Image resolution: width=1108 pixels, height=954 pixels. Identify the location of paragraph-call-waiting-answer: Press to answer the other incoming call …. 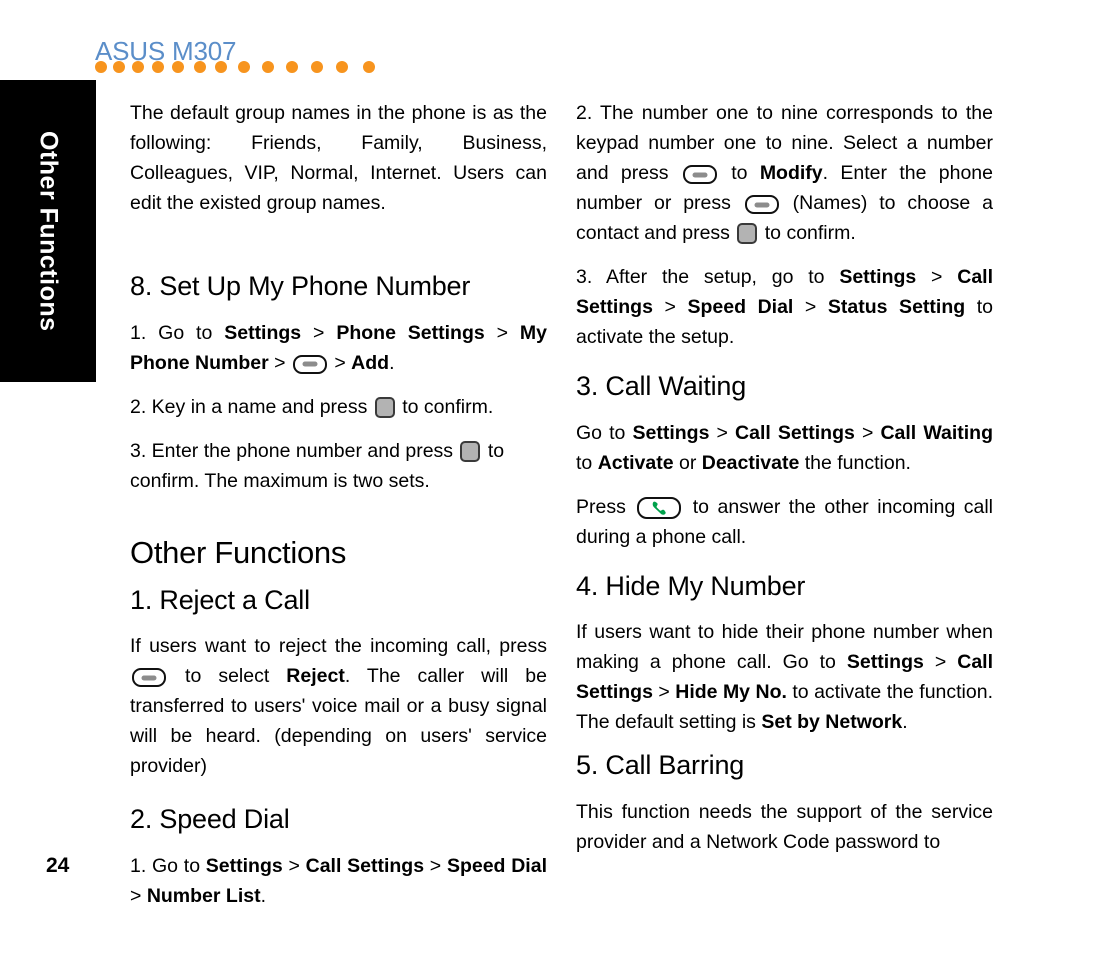
(784, 522).